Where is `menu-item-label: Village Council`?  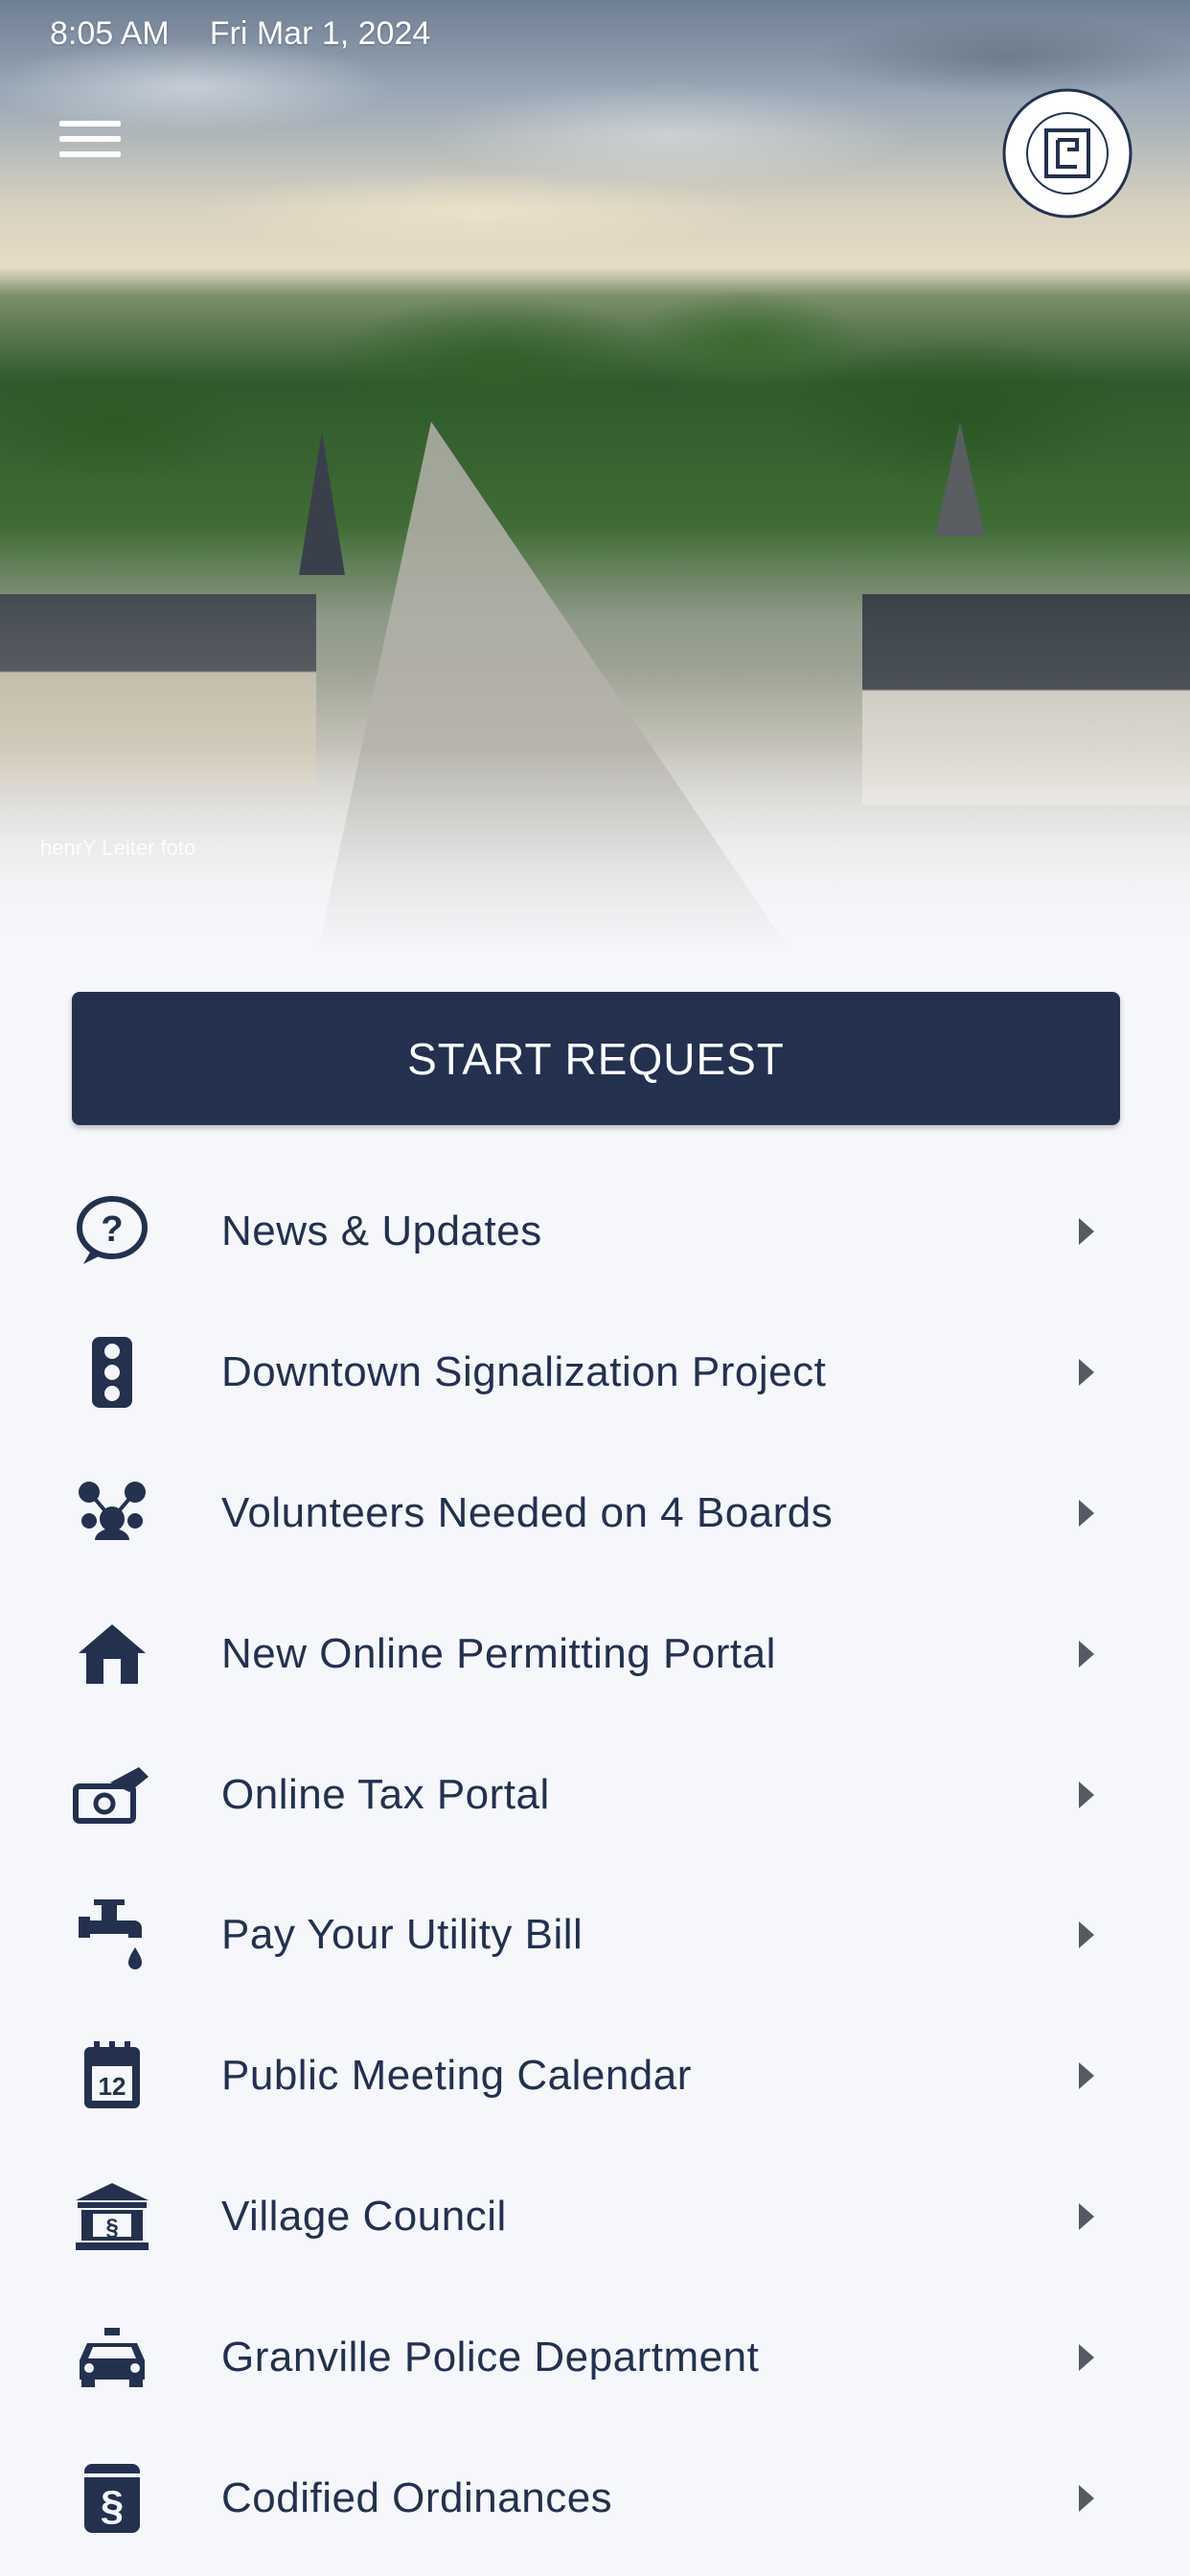 menu-item-label: Village Council is located at coordinates (364, 2216).